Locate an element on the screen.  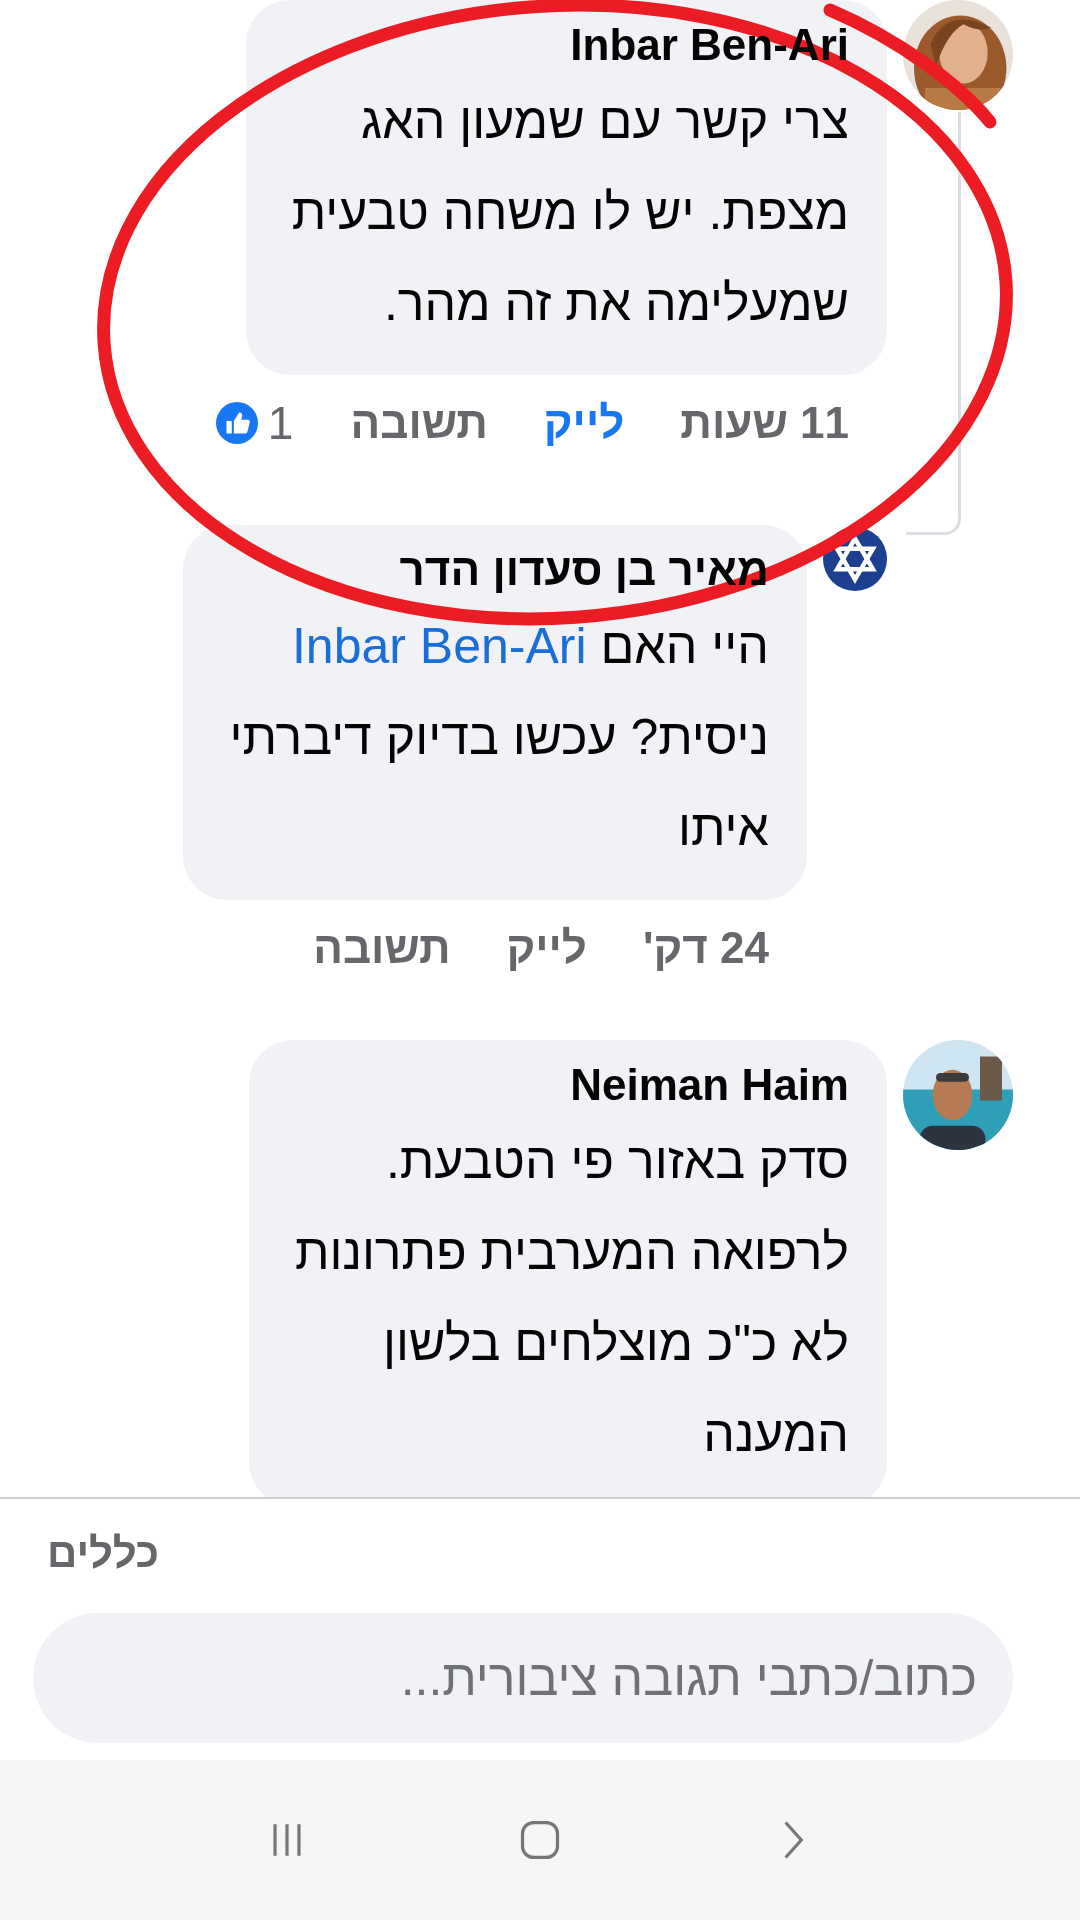
author-name: Neiman Haim is located at coordinates (571, 1085).